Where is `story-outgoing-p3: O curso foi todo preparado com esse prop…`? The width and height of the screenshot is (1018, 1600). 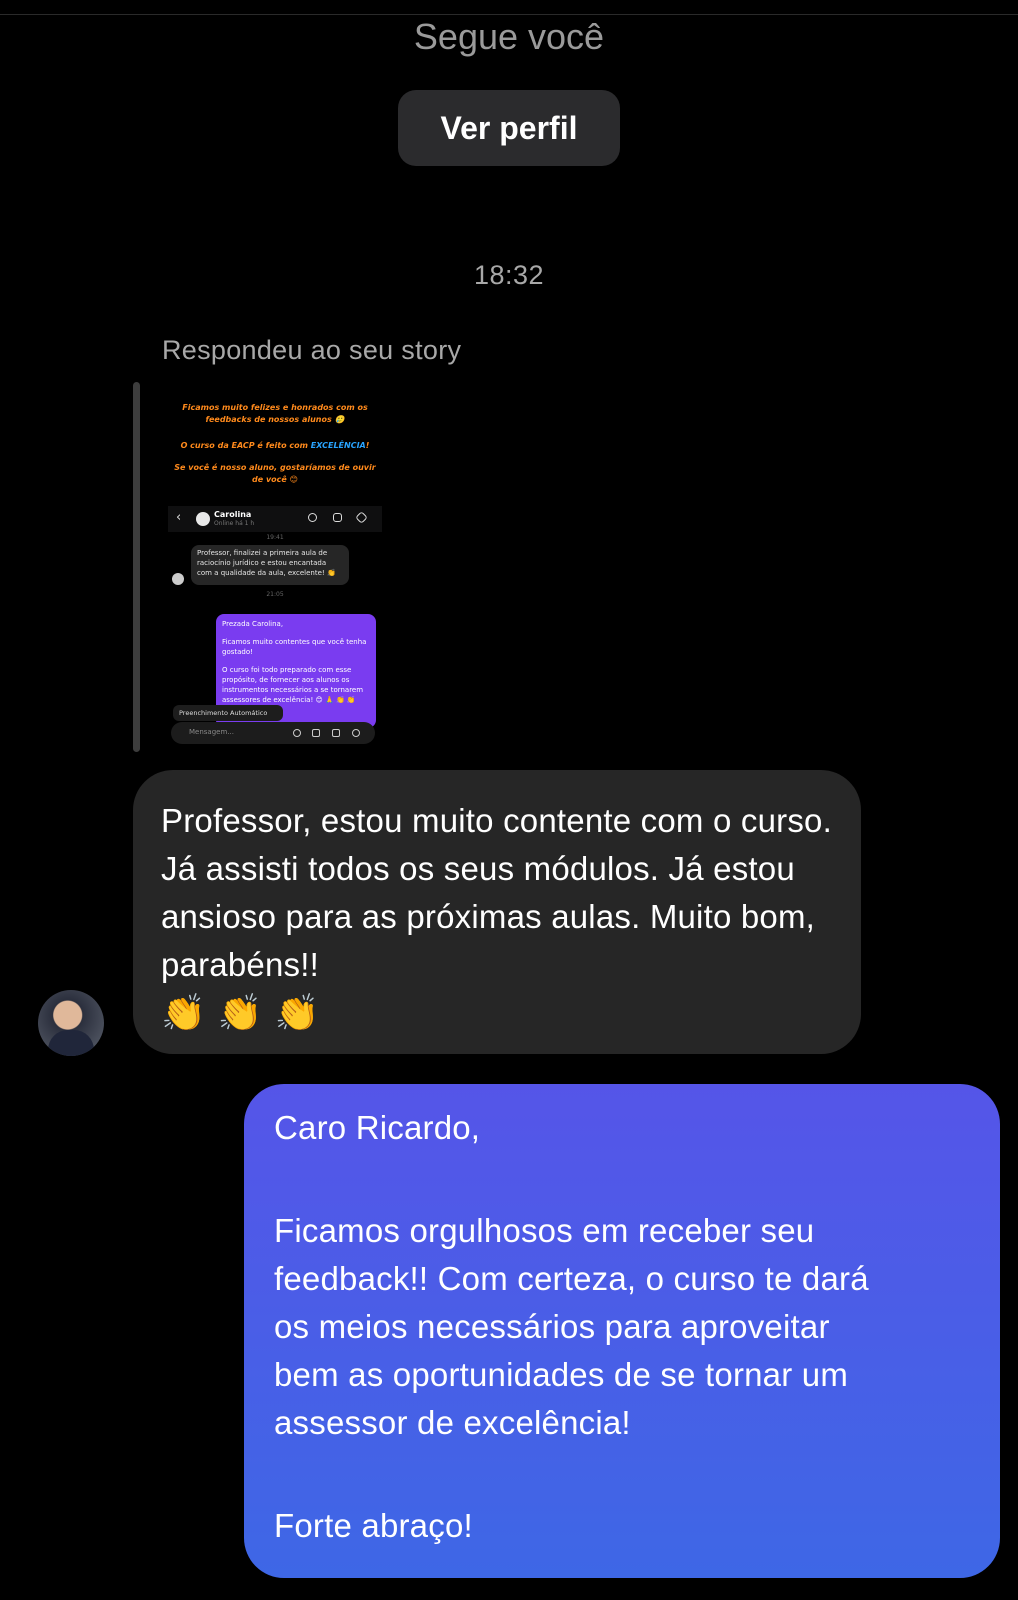 story-outgoing-p3: O curso foi todo preparado com esse prop… is located at coordinates (293, 685).